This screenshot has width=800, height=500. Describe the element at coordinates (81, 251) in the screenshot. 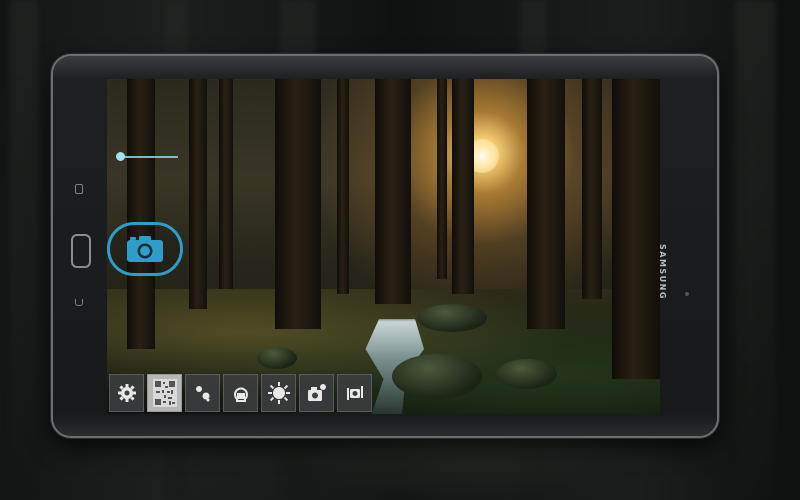

I see `home-button` at that location.